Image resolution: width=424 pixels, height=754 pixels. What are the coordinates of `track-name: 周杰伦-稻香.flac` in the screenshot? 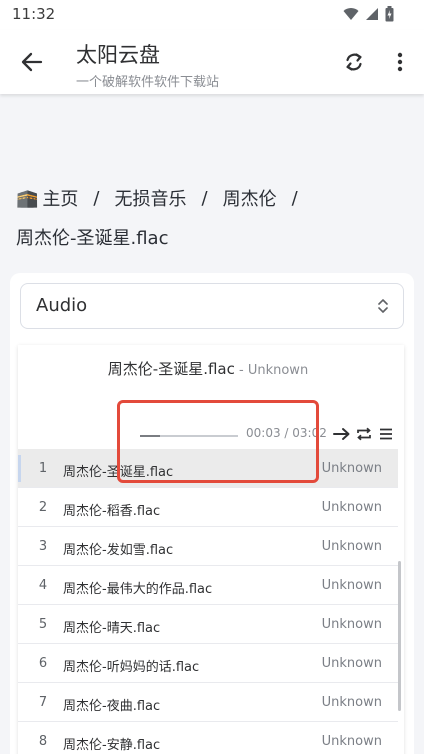 It's located at (112, 511).